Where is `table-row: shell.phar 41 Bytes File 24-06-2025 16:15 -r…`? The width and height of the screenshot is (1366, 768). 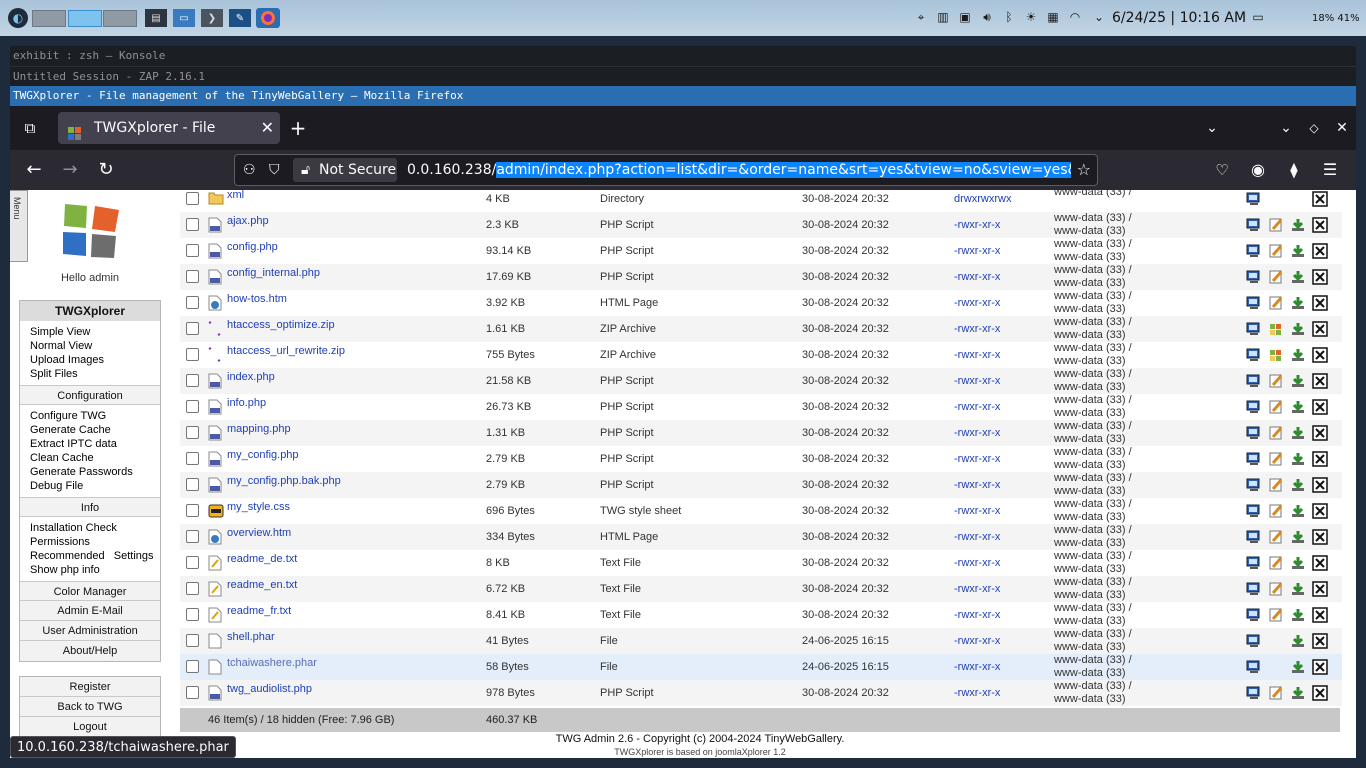
table-row: shell.phar 41 Bytes File 24-06-2025 16:15 -r… is located at coordinates (761, 641).